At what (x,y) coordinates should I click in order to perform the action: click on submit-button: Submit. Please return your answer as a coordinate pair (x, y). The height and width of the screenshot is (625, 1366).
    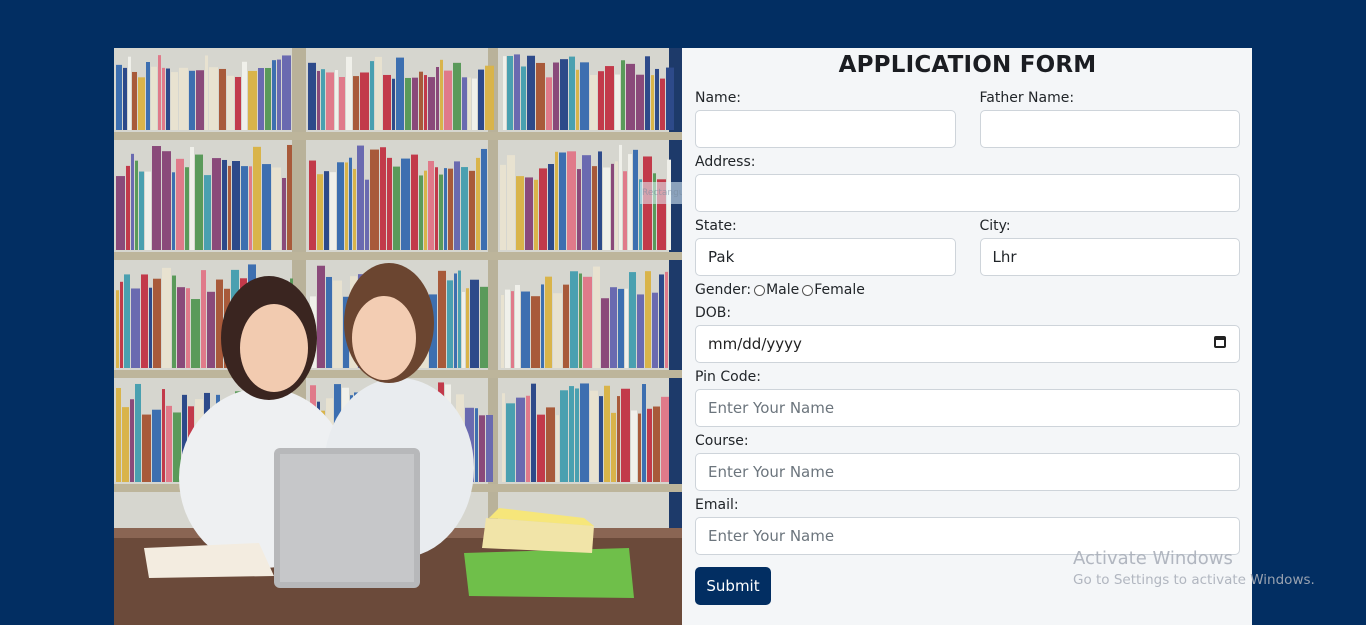
    Looking at the image, I should click on (733, 586).